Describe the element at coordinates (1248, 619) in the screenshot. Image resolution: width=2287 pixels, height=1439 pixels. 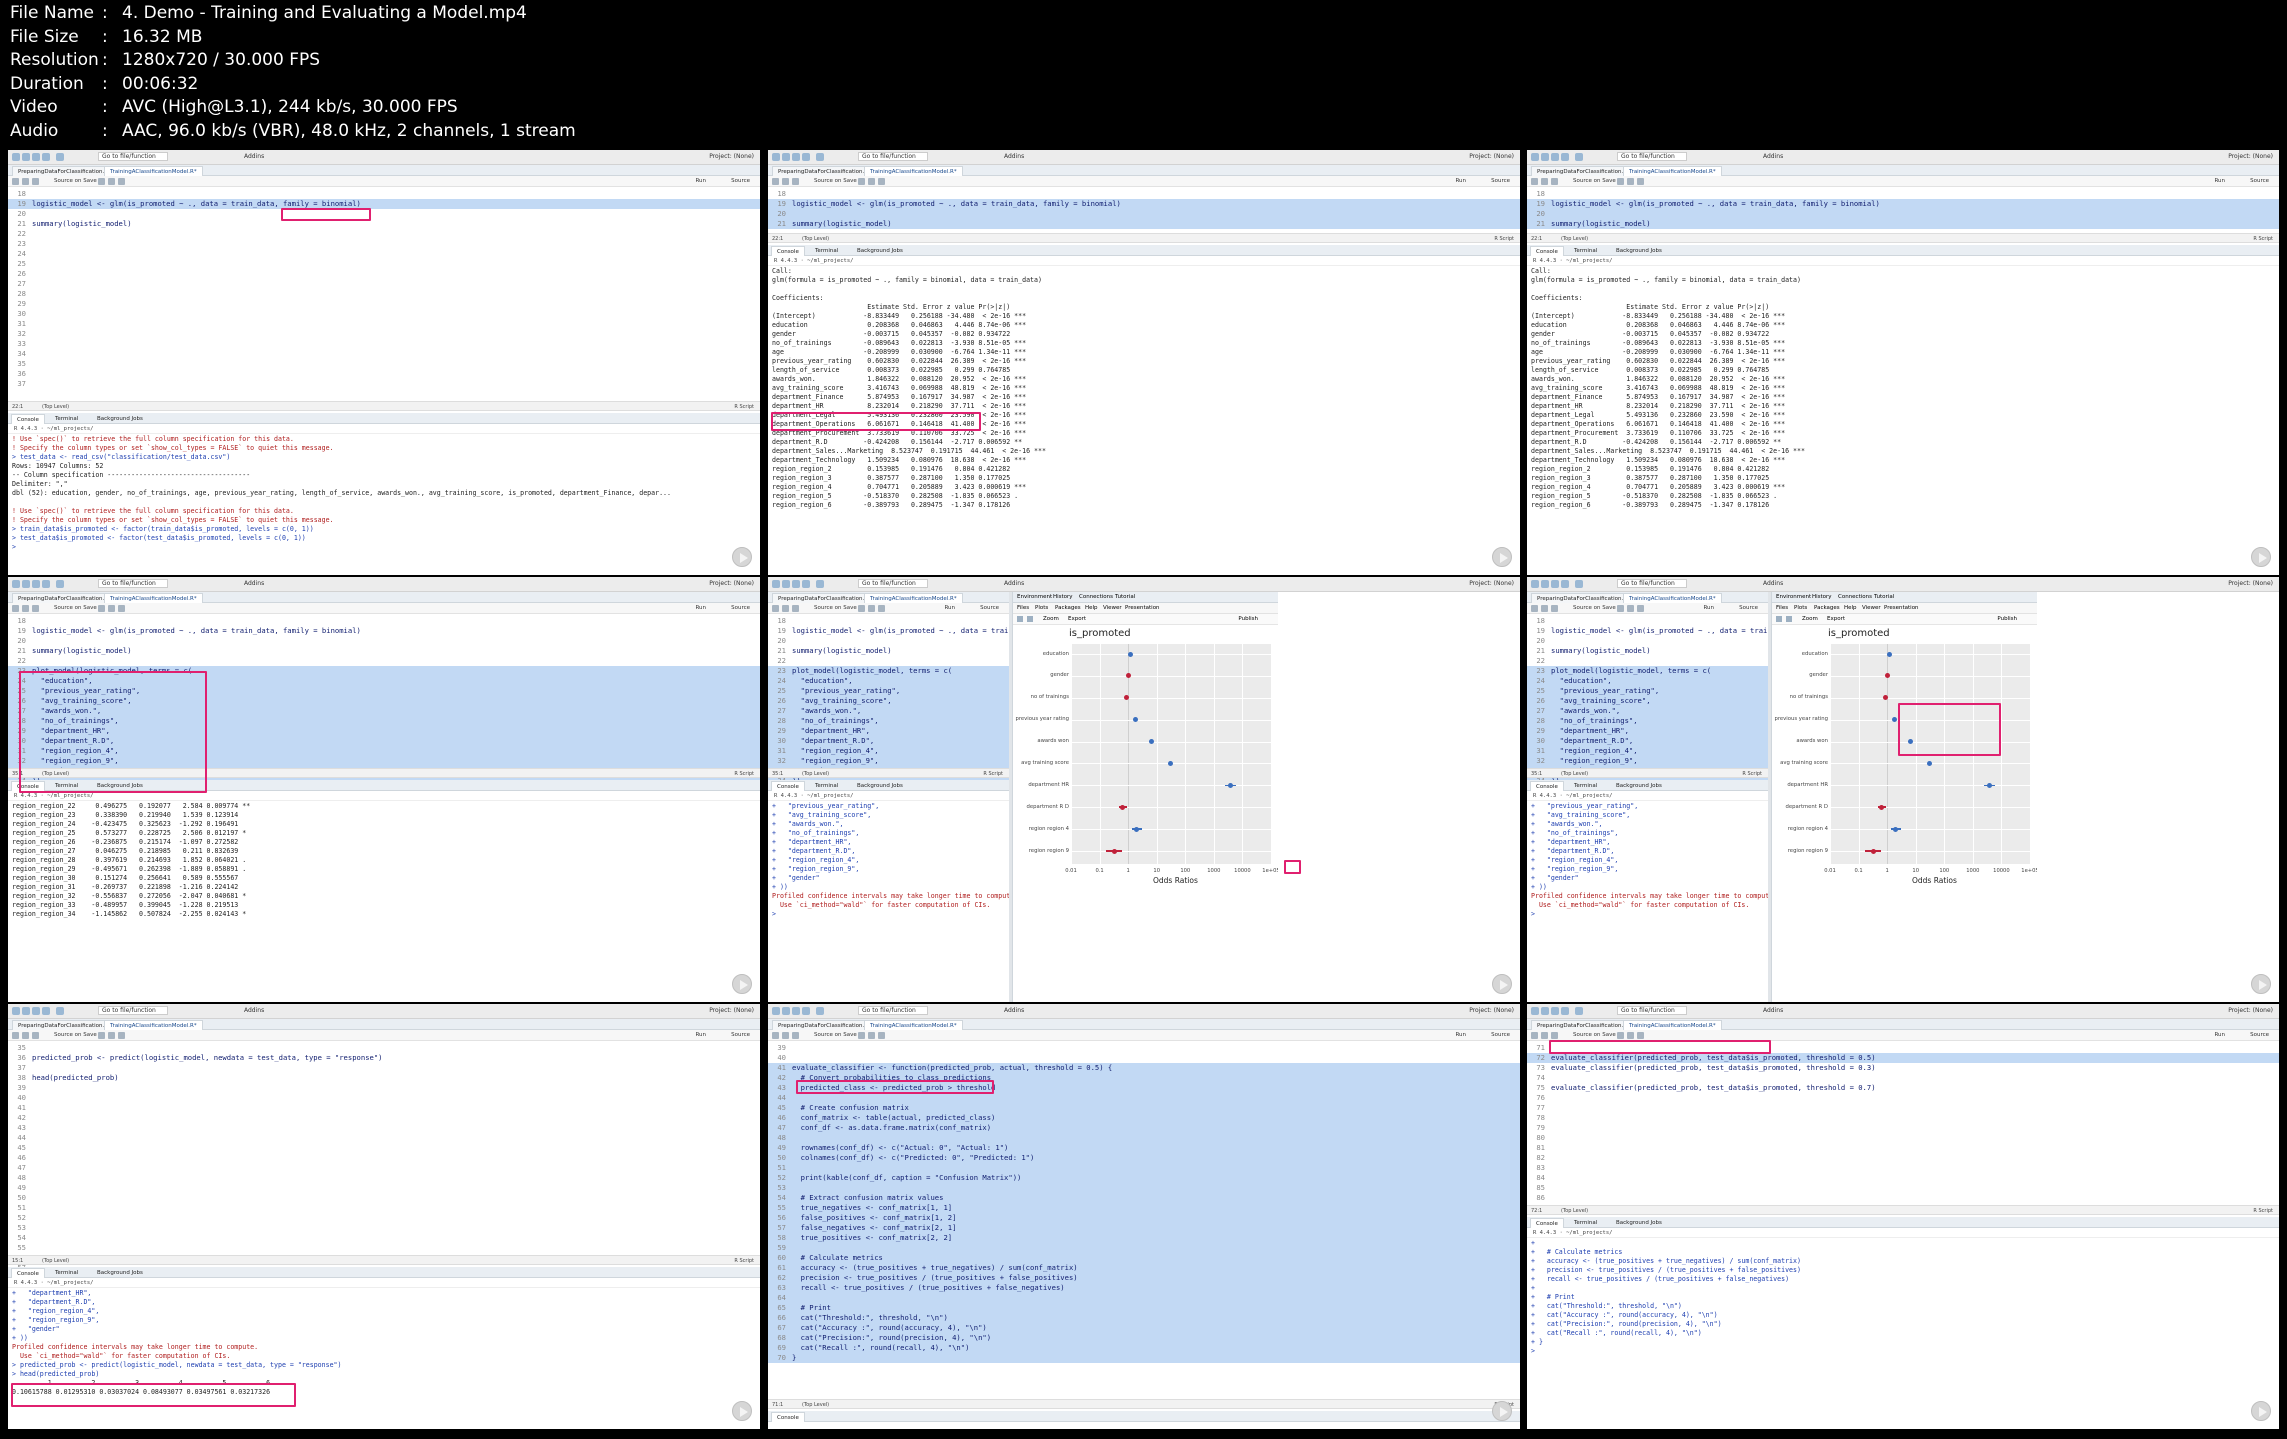
I see `publish-button: Publish` at that location.